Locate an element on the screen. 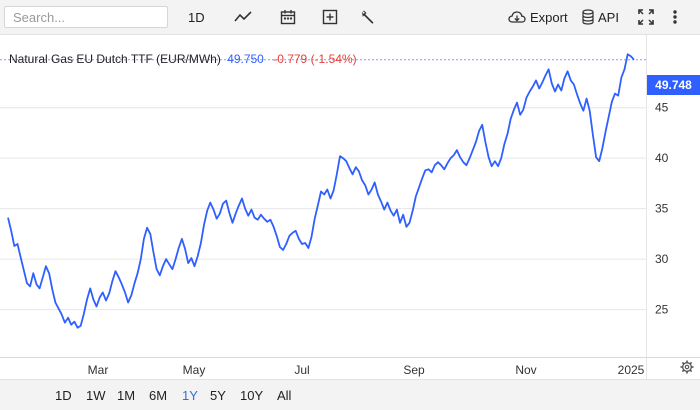  search-input is located at coordinates (86, 17).